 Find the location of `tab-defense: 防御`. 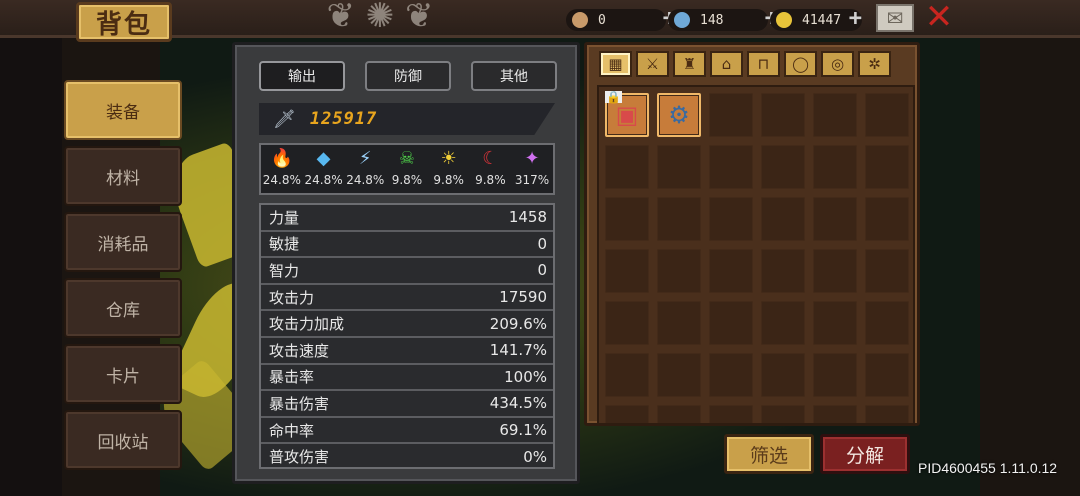

tab-defense: 防御 is located at coordinates (408, 76).